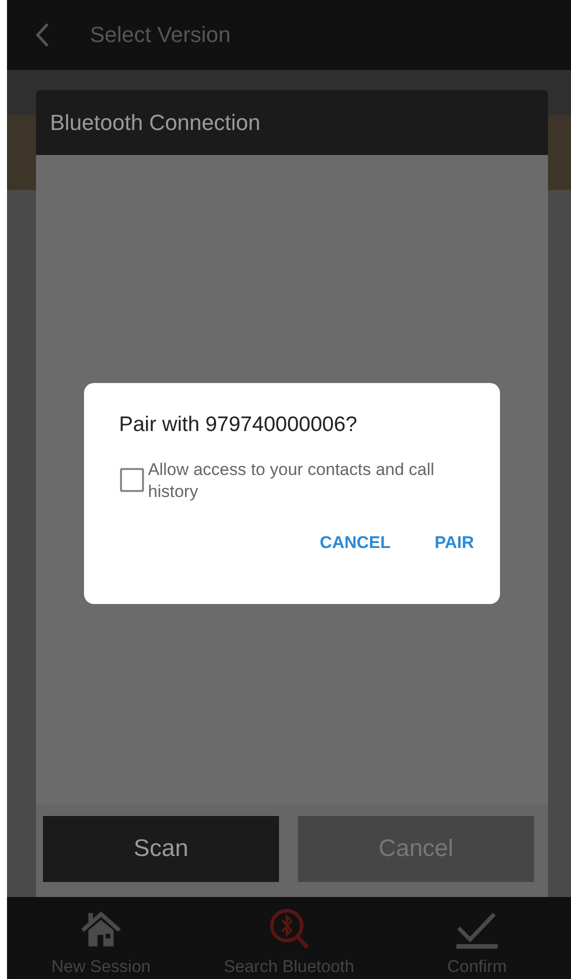 The height and width of the screenshot is (979, 571). What do you see at coordinates (454, 543) in the screenshot?
I see `dialog-button: PAIR` at bounding box center [454, 543].